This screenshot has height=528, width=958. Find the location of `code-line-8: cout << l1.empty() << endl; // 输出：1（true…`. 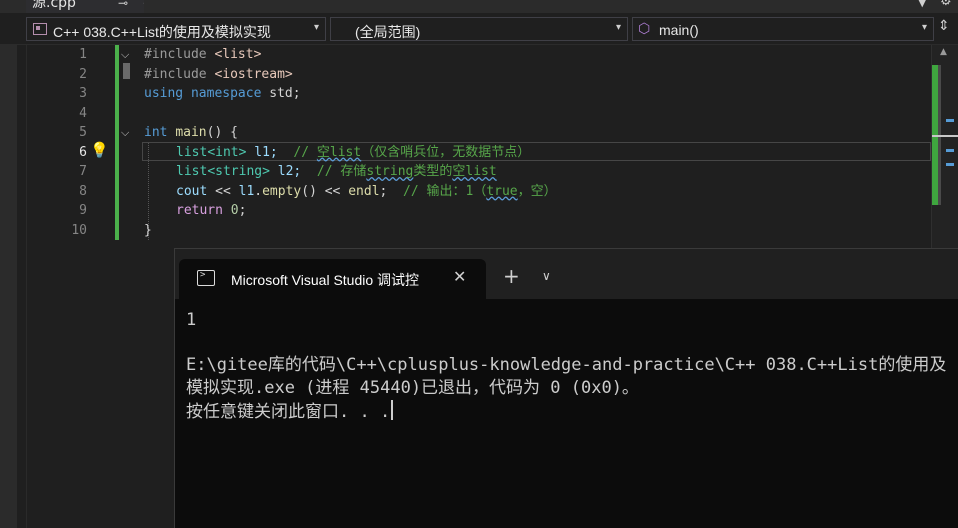

code-line-8: cout << l1.empty() << endl; // 输出：1（true… is located at coordinates (366, 192).